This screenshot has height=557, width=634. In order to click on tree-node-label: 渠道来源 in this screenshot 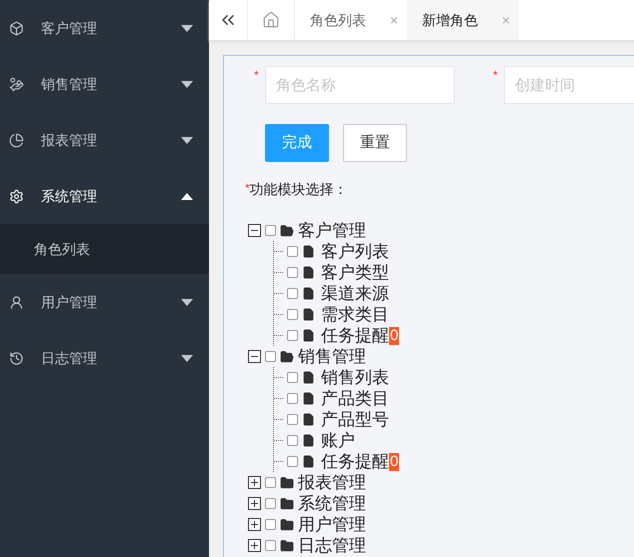, I will do `click(355, 293)`.